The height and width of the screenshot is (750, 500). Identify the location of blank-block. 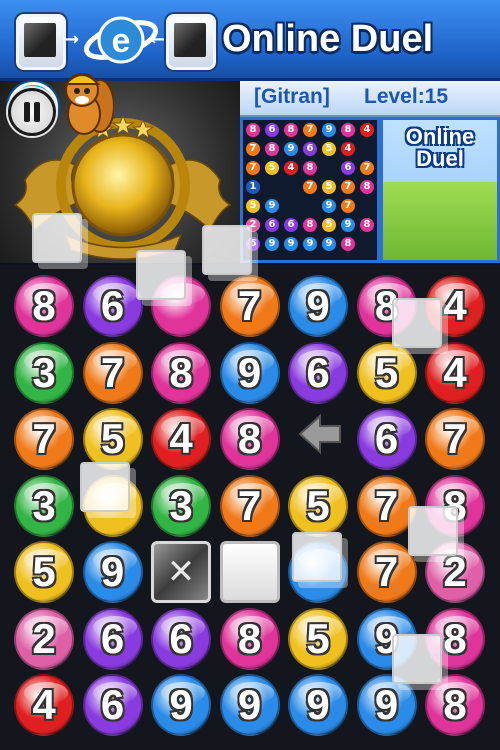
(249, 572).